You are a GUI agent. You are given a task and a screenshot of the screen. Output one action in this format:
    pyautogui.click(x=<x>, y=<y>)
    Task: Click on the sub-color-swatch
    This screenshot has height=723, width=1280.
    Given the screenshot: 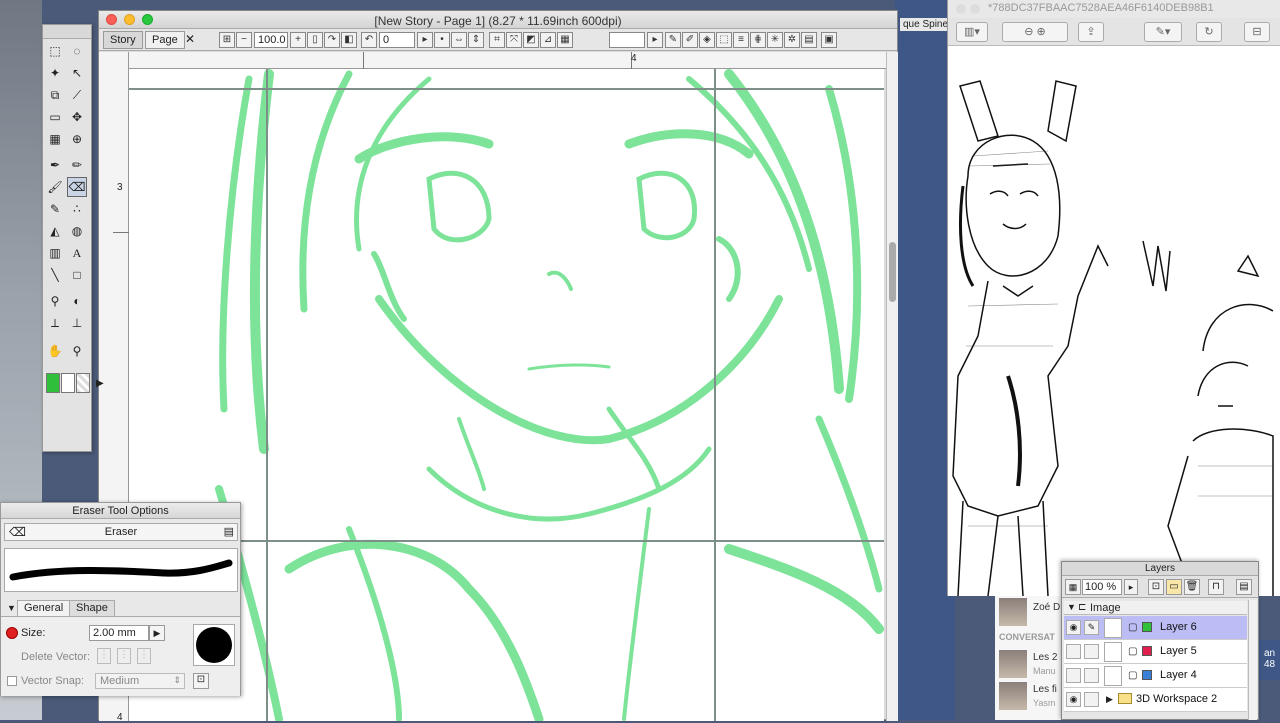 What is the action you would take?
    pyautogui.click(x=68, y=383)
    